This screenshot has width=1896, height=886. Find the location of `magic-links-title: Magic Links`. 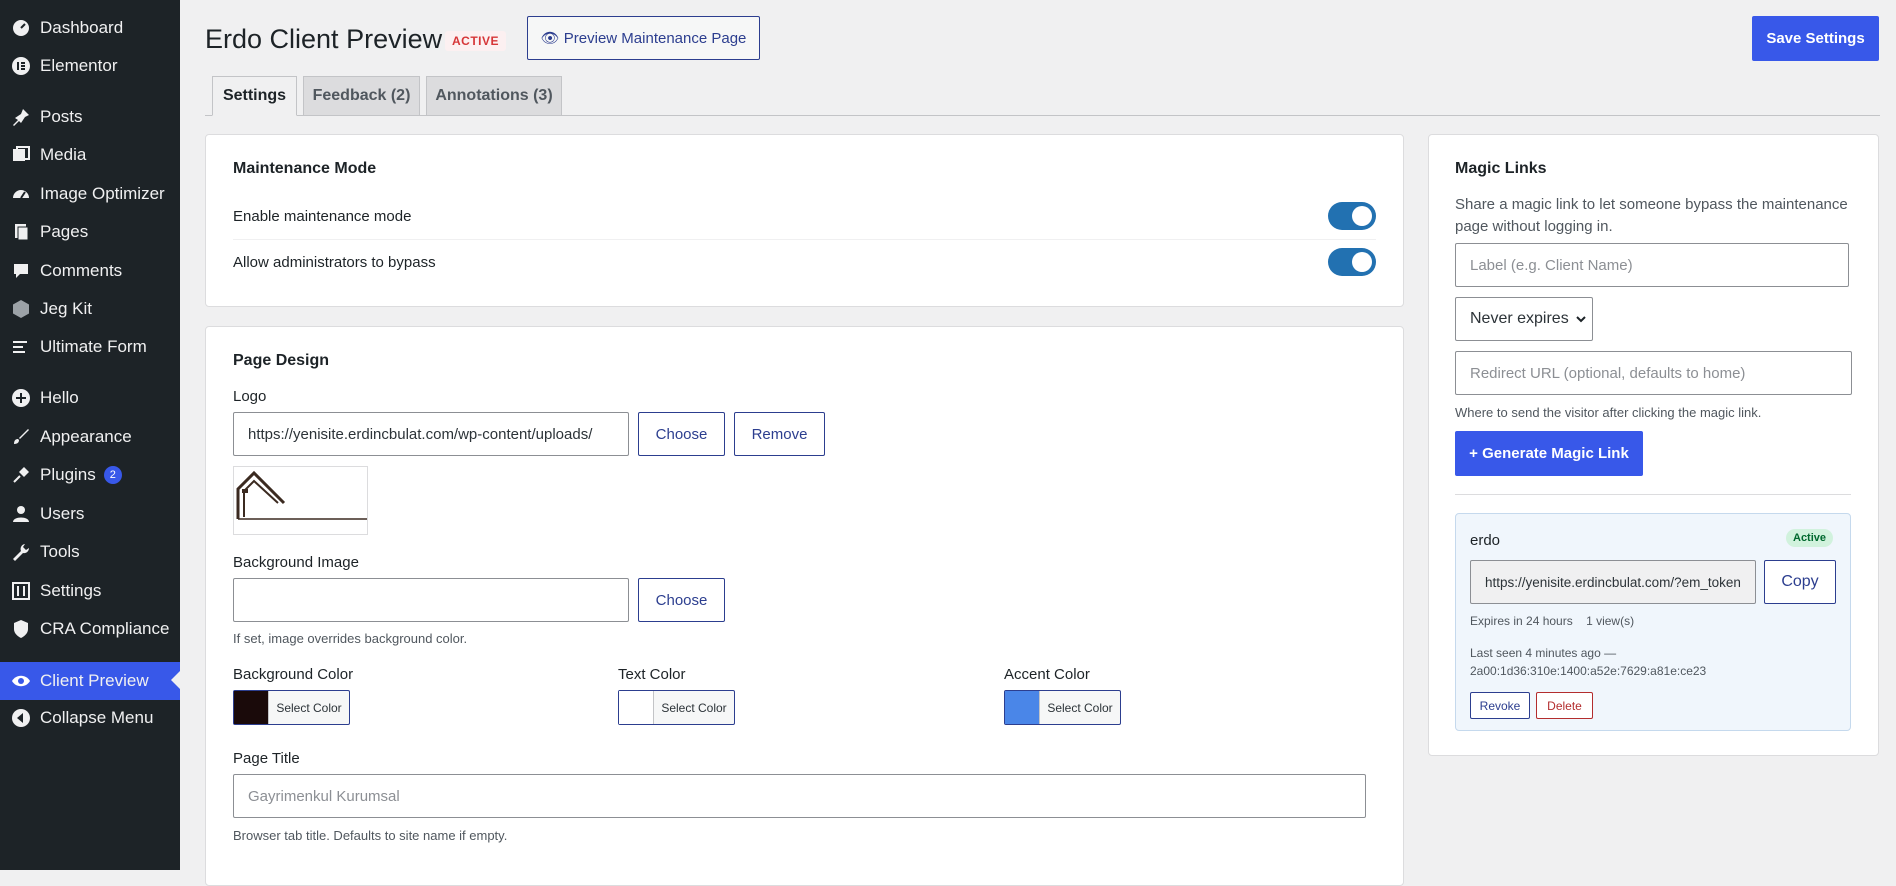

magic-links-title: Magic Links is located at coordinates (1501, 168).